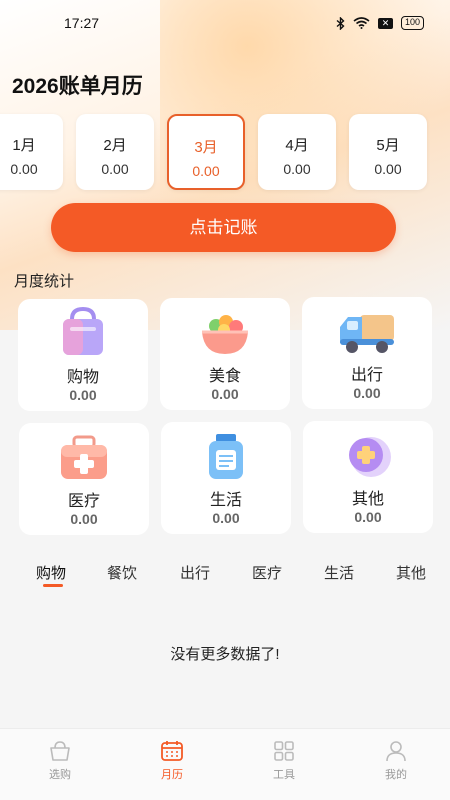 The width and height of the screenshot is (450, 800). What do you see at coordinates (24, 145) in the screenshot?
I see `month-name: 1月` at bounding box center [24, 145].